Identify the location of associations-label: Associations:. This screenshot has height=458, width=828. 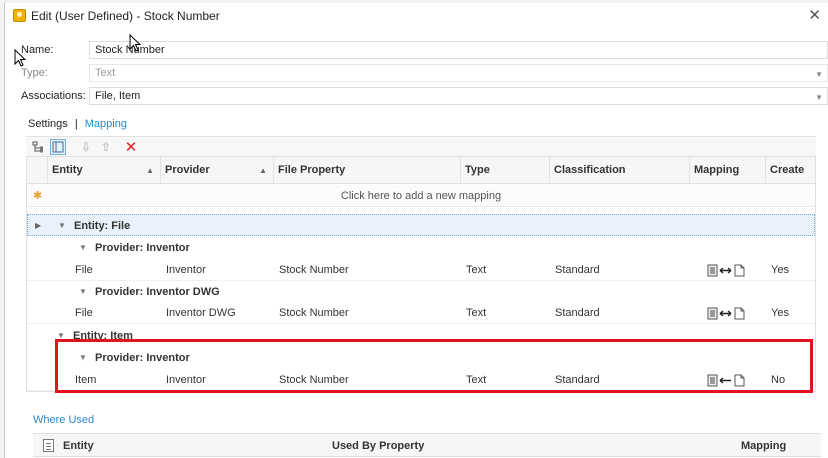
(53, 96).